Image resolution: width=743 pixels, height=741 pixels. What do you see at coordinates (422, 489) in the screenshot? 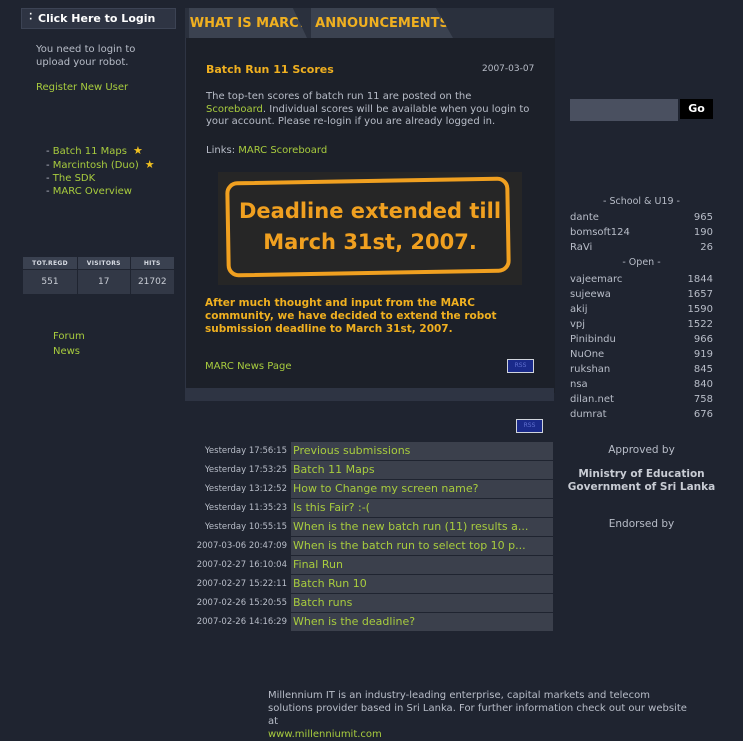
I see `post-title-link: How to Change my screen name?` at bounding box center [422, 489].